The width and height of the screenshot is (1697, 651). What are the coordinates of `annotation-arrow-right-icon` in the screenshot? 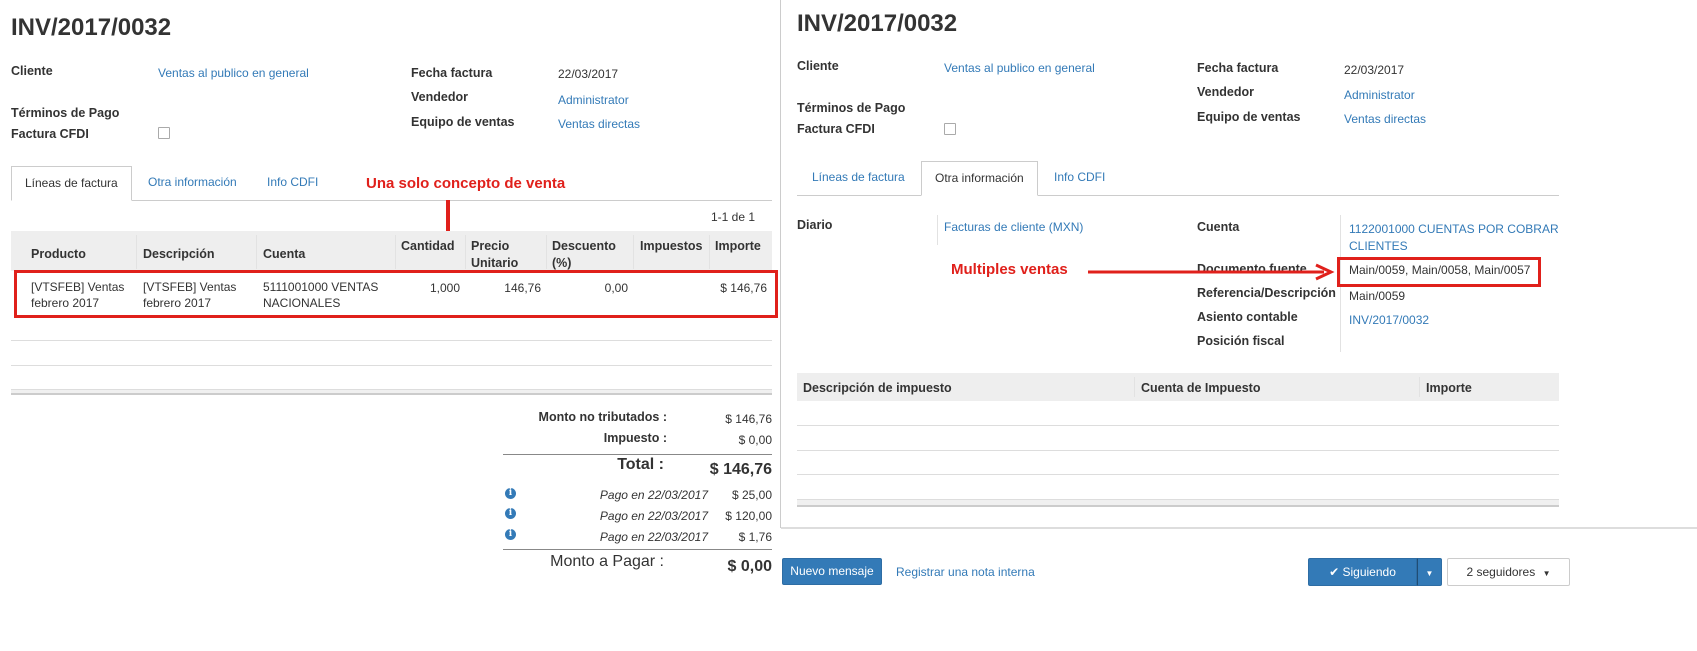 It's located at (1211, 272).